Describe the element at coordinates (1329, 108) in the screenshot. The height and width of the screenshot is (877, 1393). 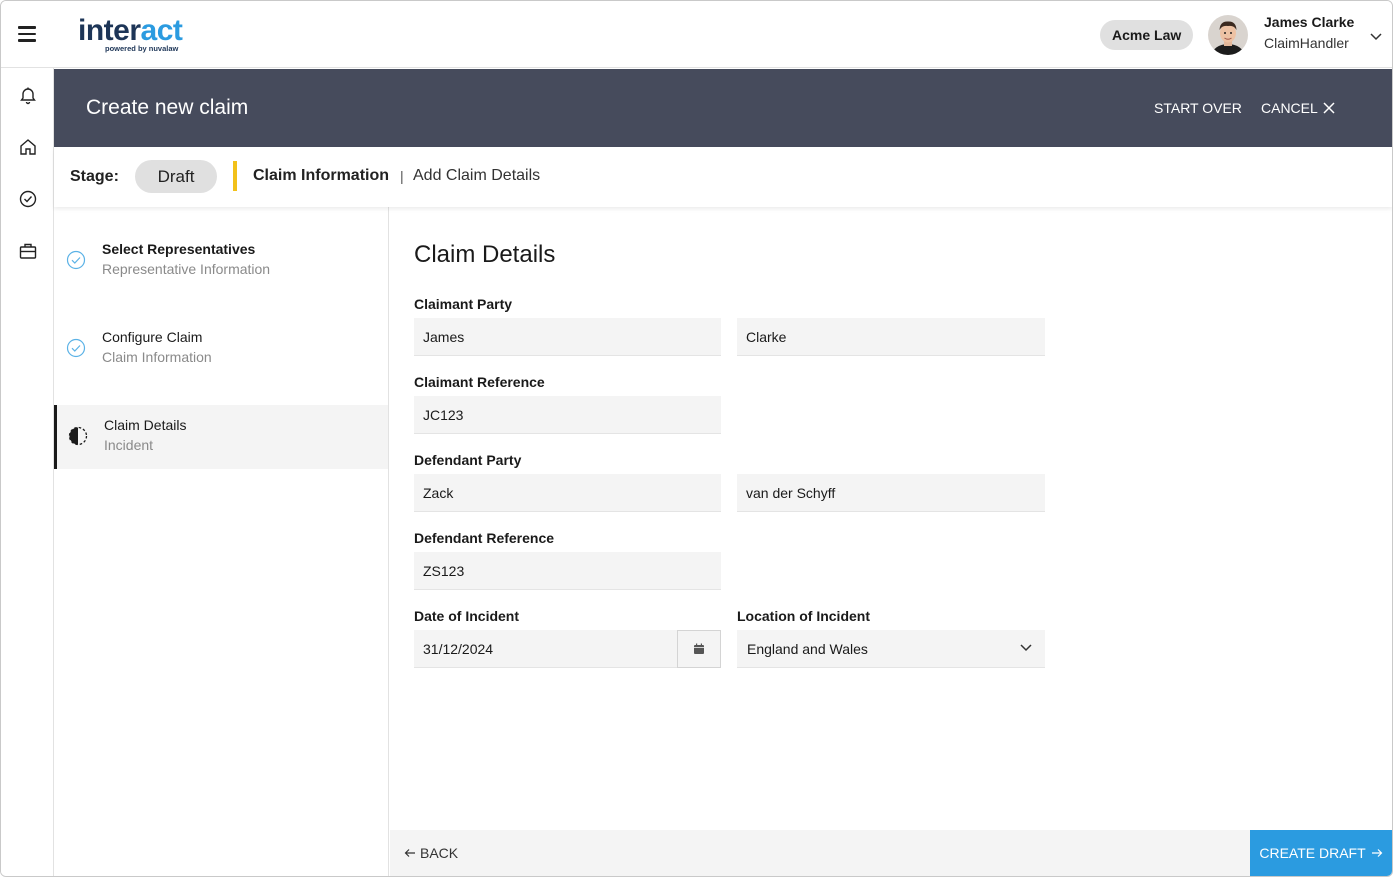
I see `close-icon` at that location.